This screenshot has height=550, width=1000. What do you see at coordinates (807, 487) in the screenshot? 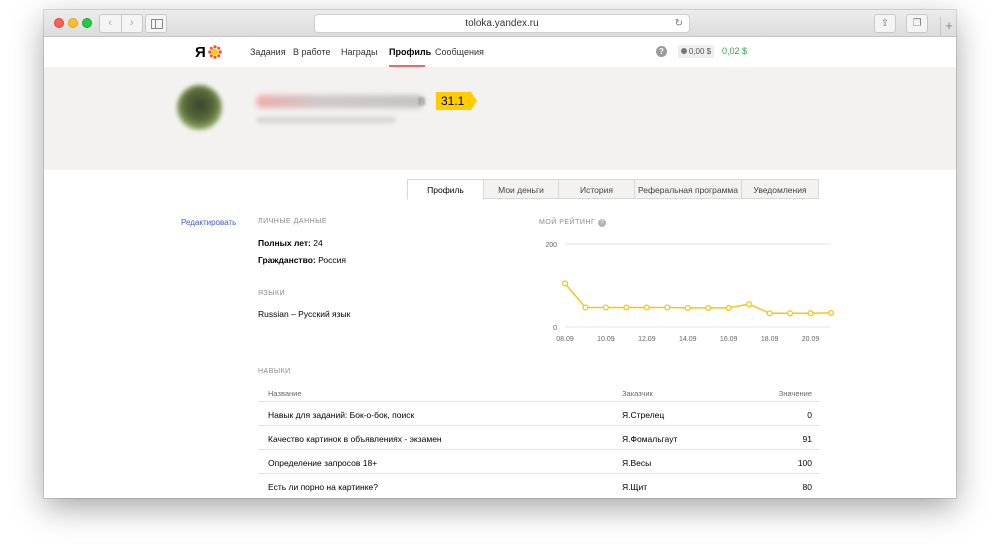
I see `skill-value: 80` at bounding box center [807, 487].